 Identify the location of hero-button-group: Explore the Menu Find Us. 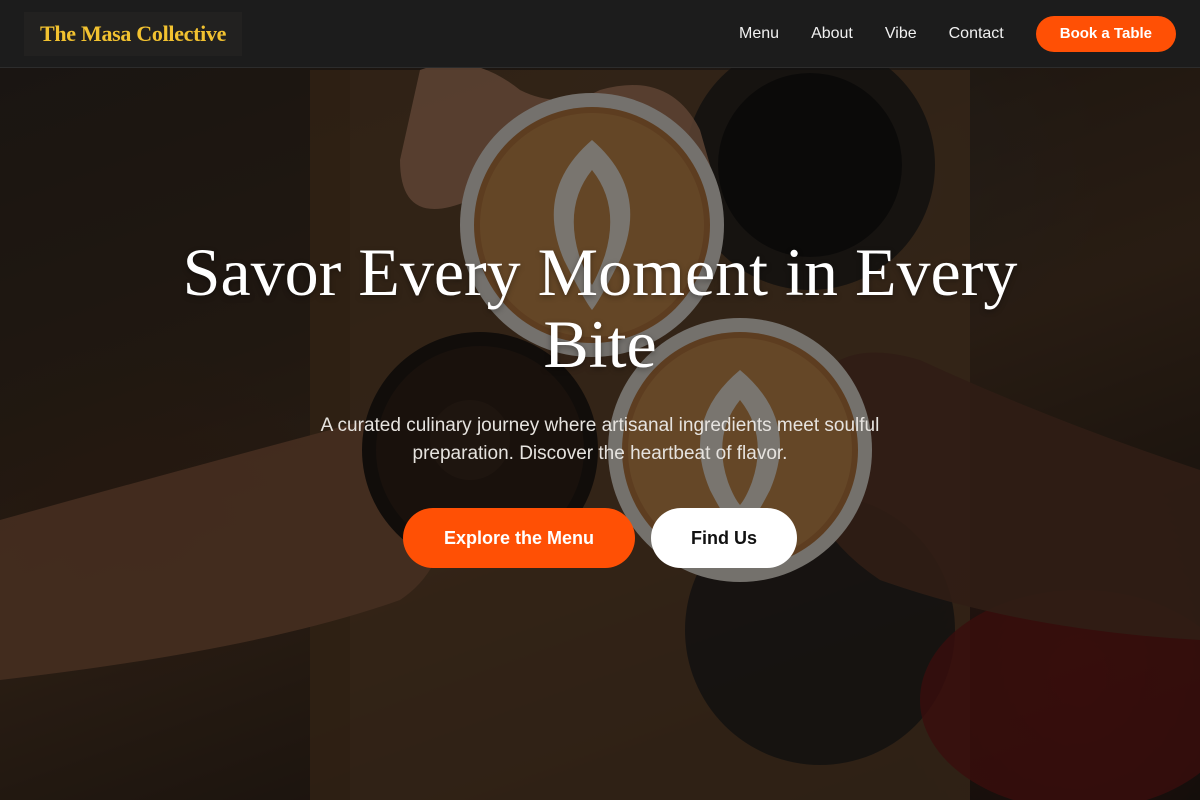
(600, 538).